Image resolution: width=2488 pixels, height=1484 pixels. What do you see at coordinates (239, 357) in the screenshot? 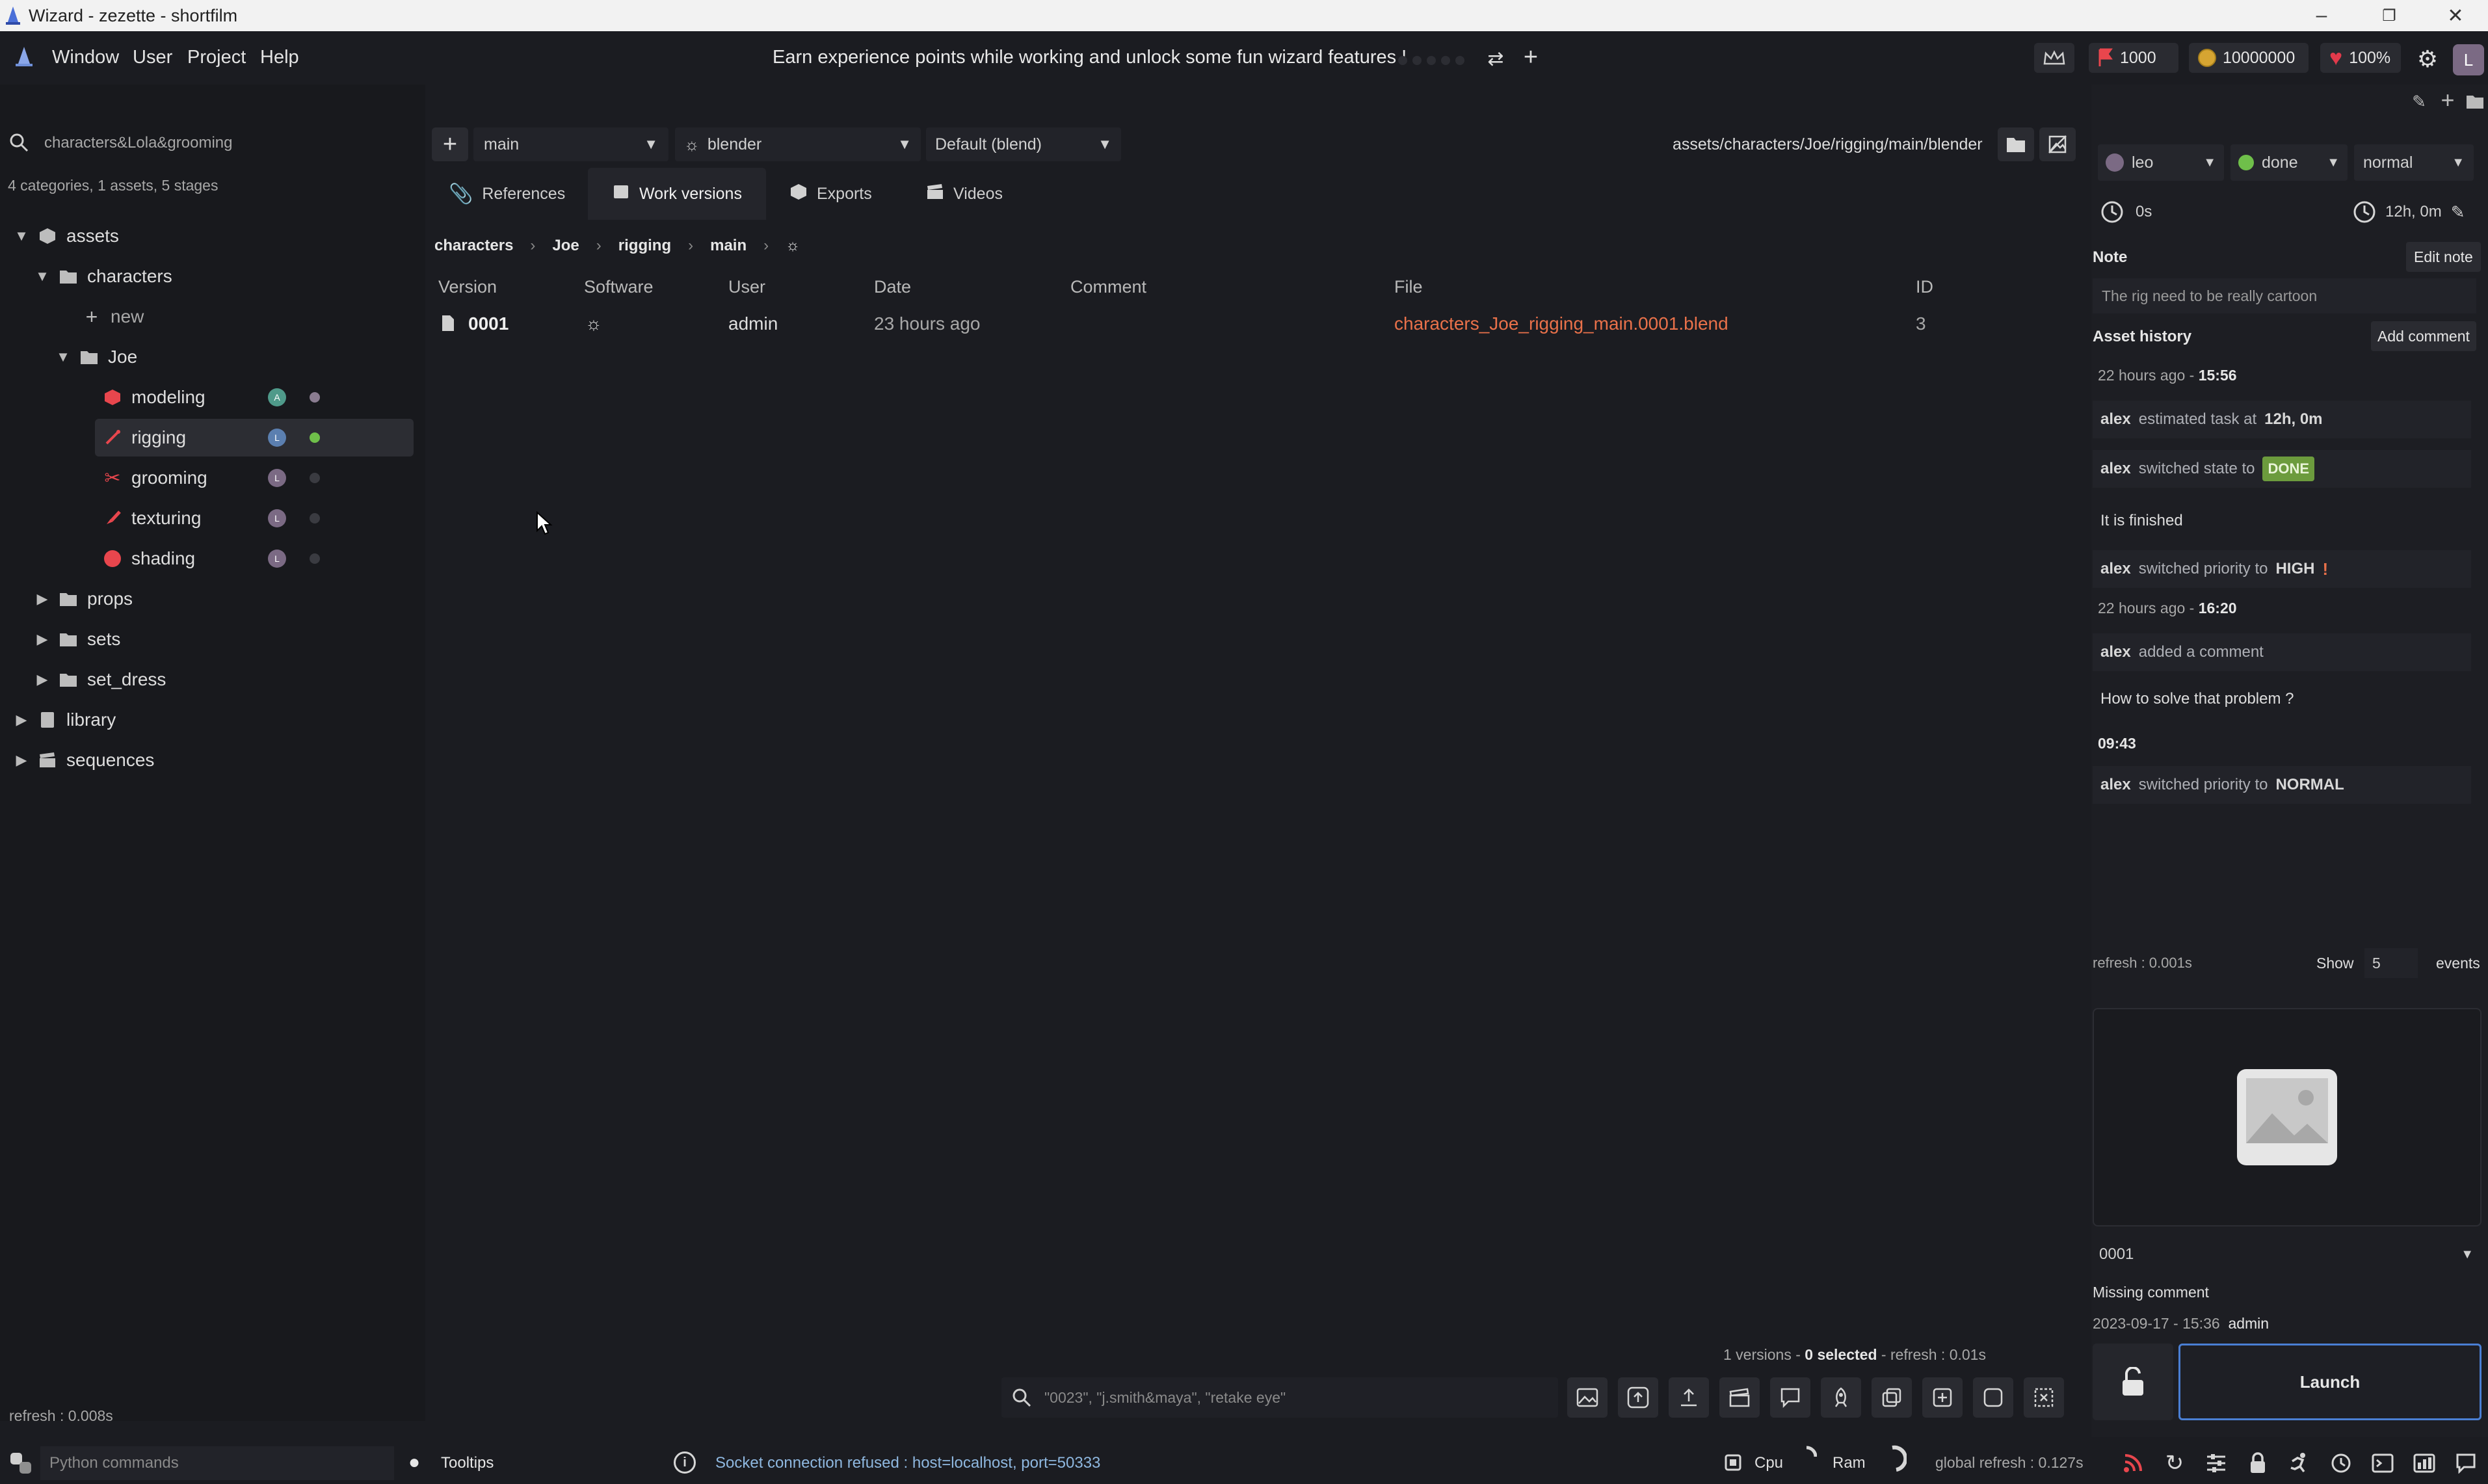
I see `tree-item-joe: ▼ Joe` at bounding box center [239, 357].